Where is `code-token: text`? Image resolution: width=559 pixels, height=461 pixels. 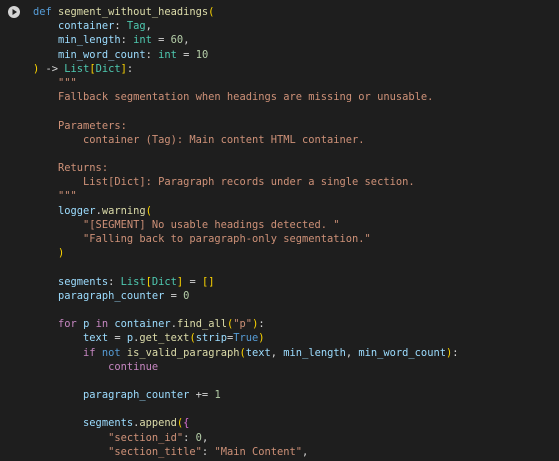 code-token: text is located at coordinates (258, 352).